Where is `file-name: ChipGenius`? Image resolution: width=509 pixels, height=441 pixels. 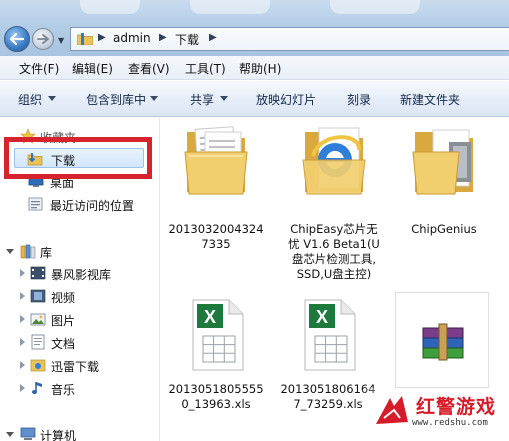
file-name: ChipGenius is located at coordinates (444, 229).